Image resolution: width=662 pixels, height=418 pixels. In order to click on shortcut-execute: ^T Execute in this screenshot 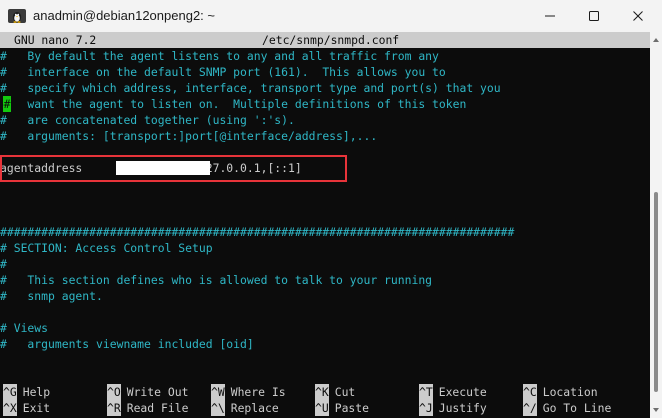, I will do `click(453, 392)`.